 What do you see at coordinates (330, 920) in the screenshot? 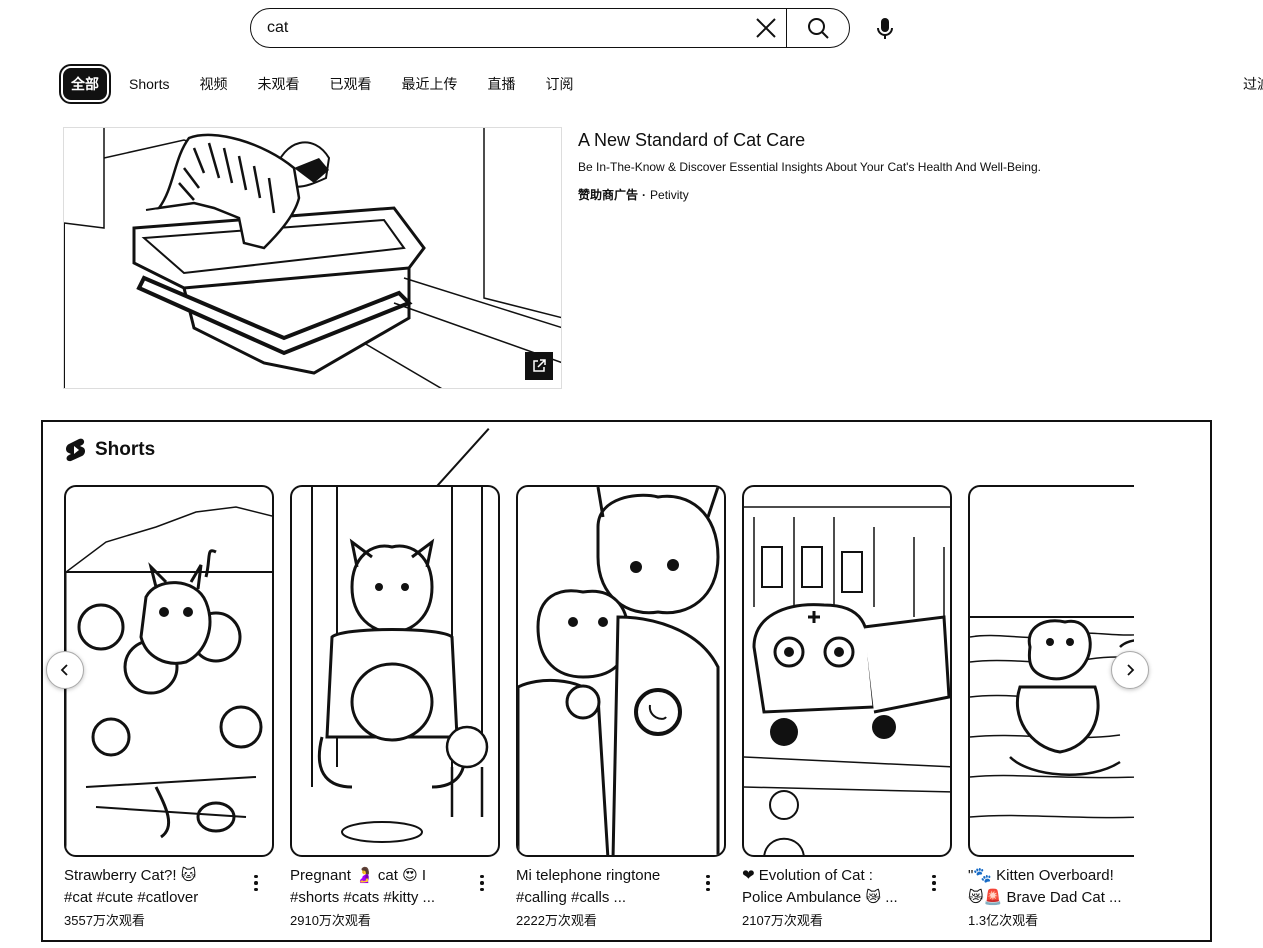
I see `short-views: 2910万次观看` at bounding box center [330, 920].